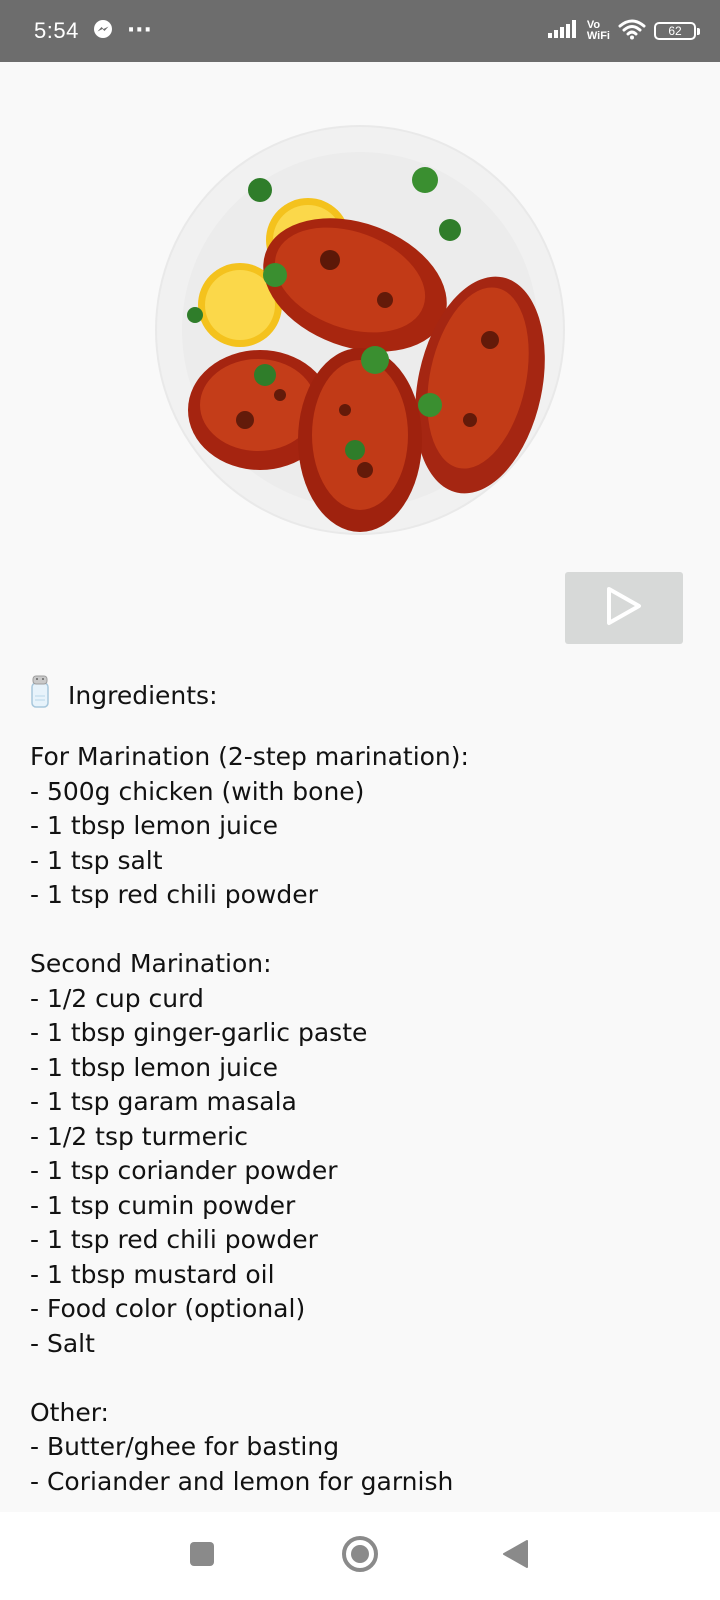 The height and width of the screenshot is (1600, 720). I want to click on marination-title: For Marination (2-step marination):, so click(249, 756).